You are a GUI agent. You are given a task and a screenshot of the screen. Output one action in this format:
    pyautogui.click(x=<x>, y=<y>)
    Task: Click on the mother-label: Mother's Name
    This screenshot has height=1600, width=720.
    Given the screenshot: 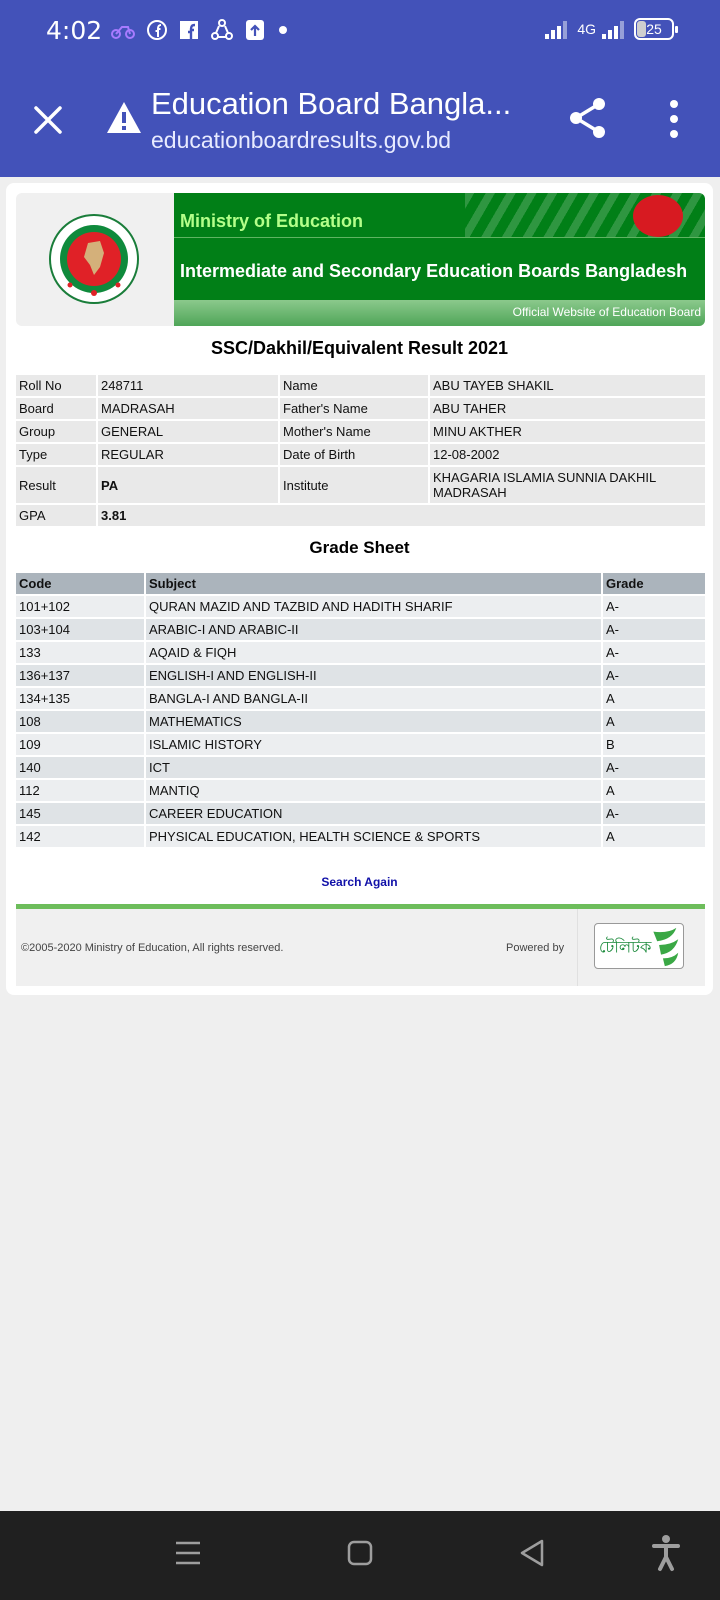 What is the action you would take?
    pyautogui.click(x=354, y=431)
    